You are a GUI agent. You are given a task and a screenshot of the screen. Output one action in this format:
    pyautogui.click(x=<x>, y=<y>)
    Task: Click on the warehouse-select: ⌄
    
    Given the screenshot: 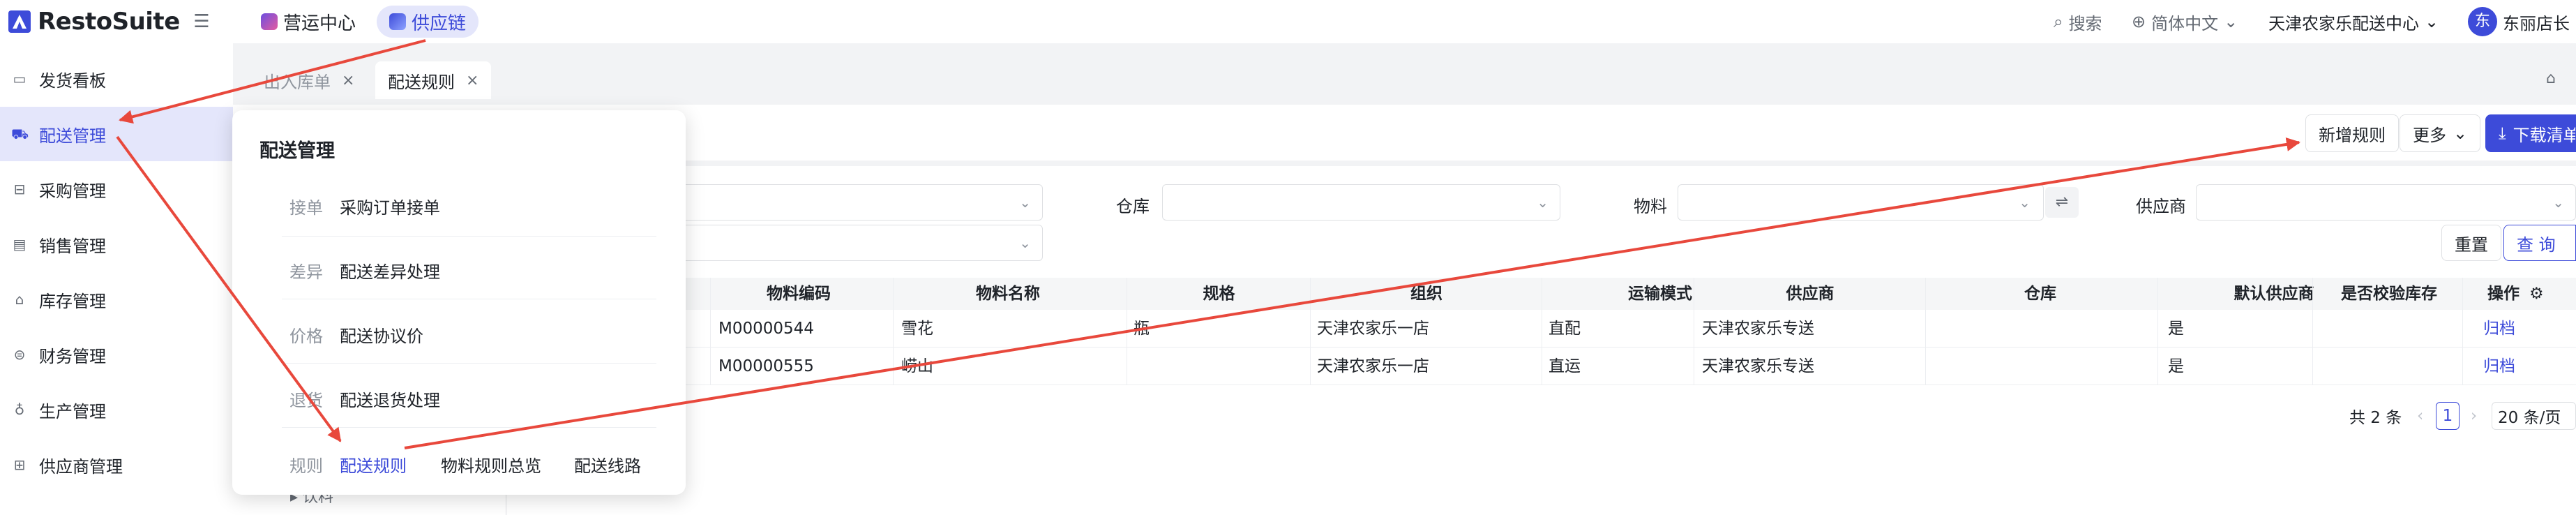 What is the action you would take?
    pyautogui.click(x=1361, y=202)
    